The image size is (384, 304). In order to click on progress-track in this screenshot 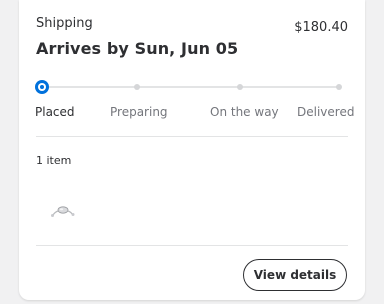, I will do `click(191, 87)`.